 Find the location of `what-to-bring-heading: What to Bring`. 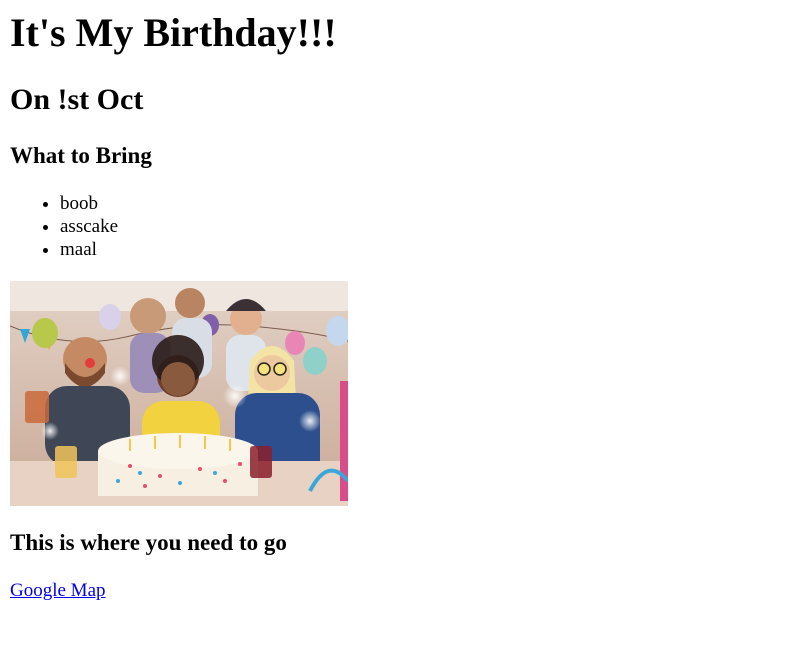

what-to-bring-heading: What to Bring is located at coordinates (81, 155).